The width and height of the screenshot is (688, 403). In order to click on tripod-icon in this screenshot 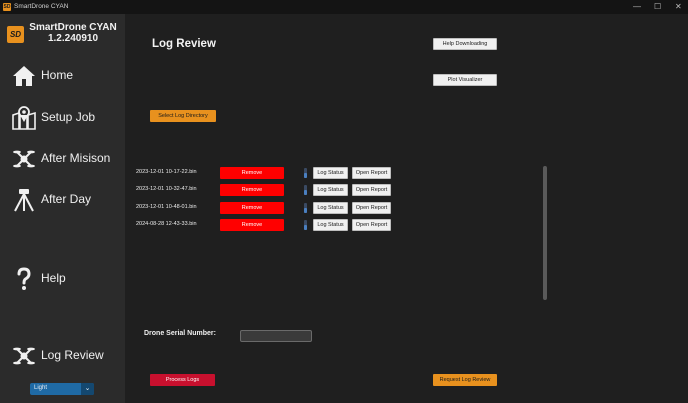, I will do `click(24, 200)`.